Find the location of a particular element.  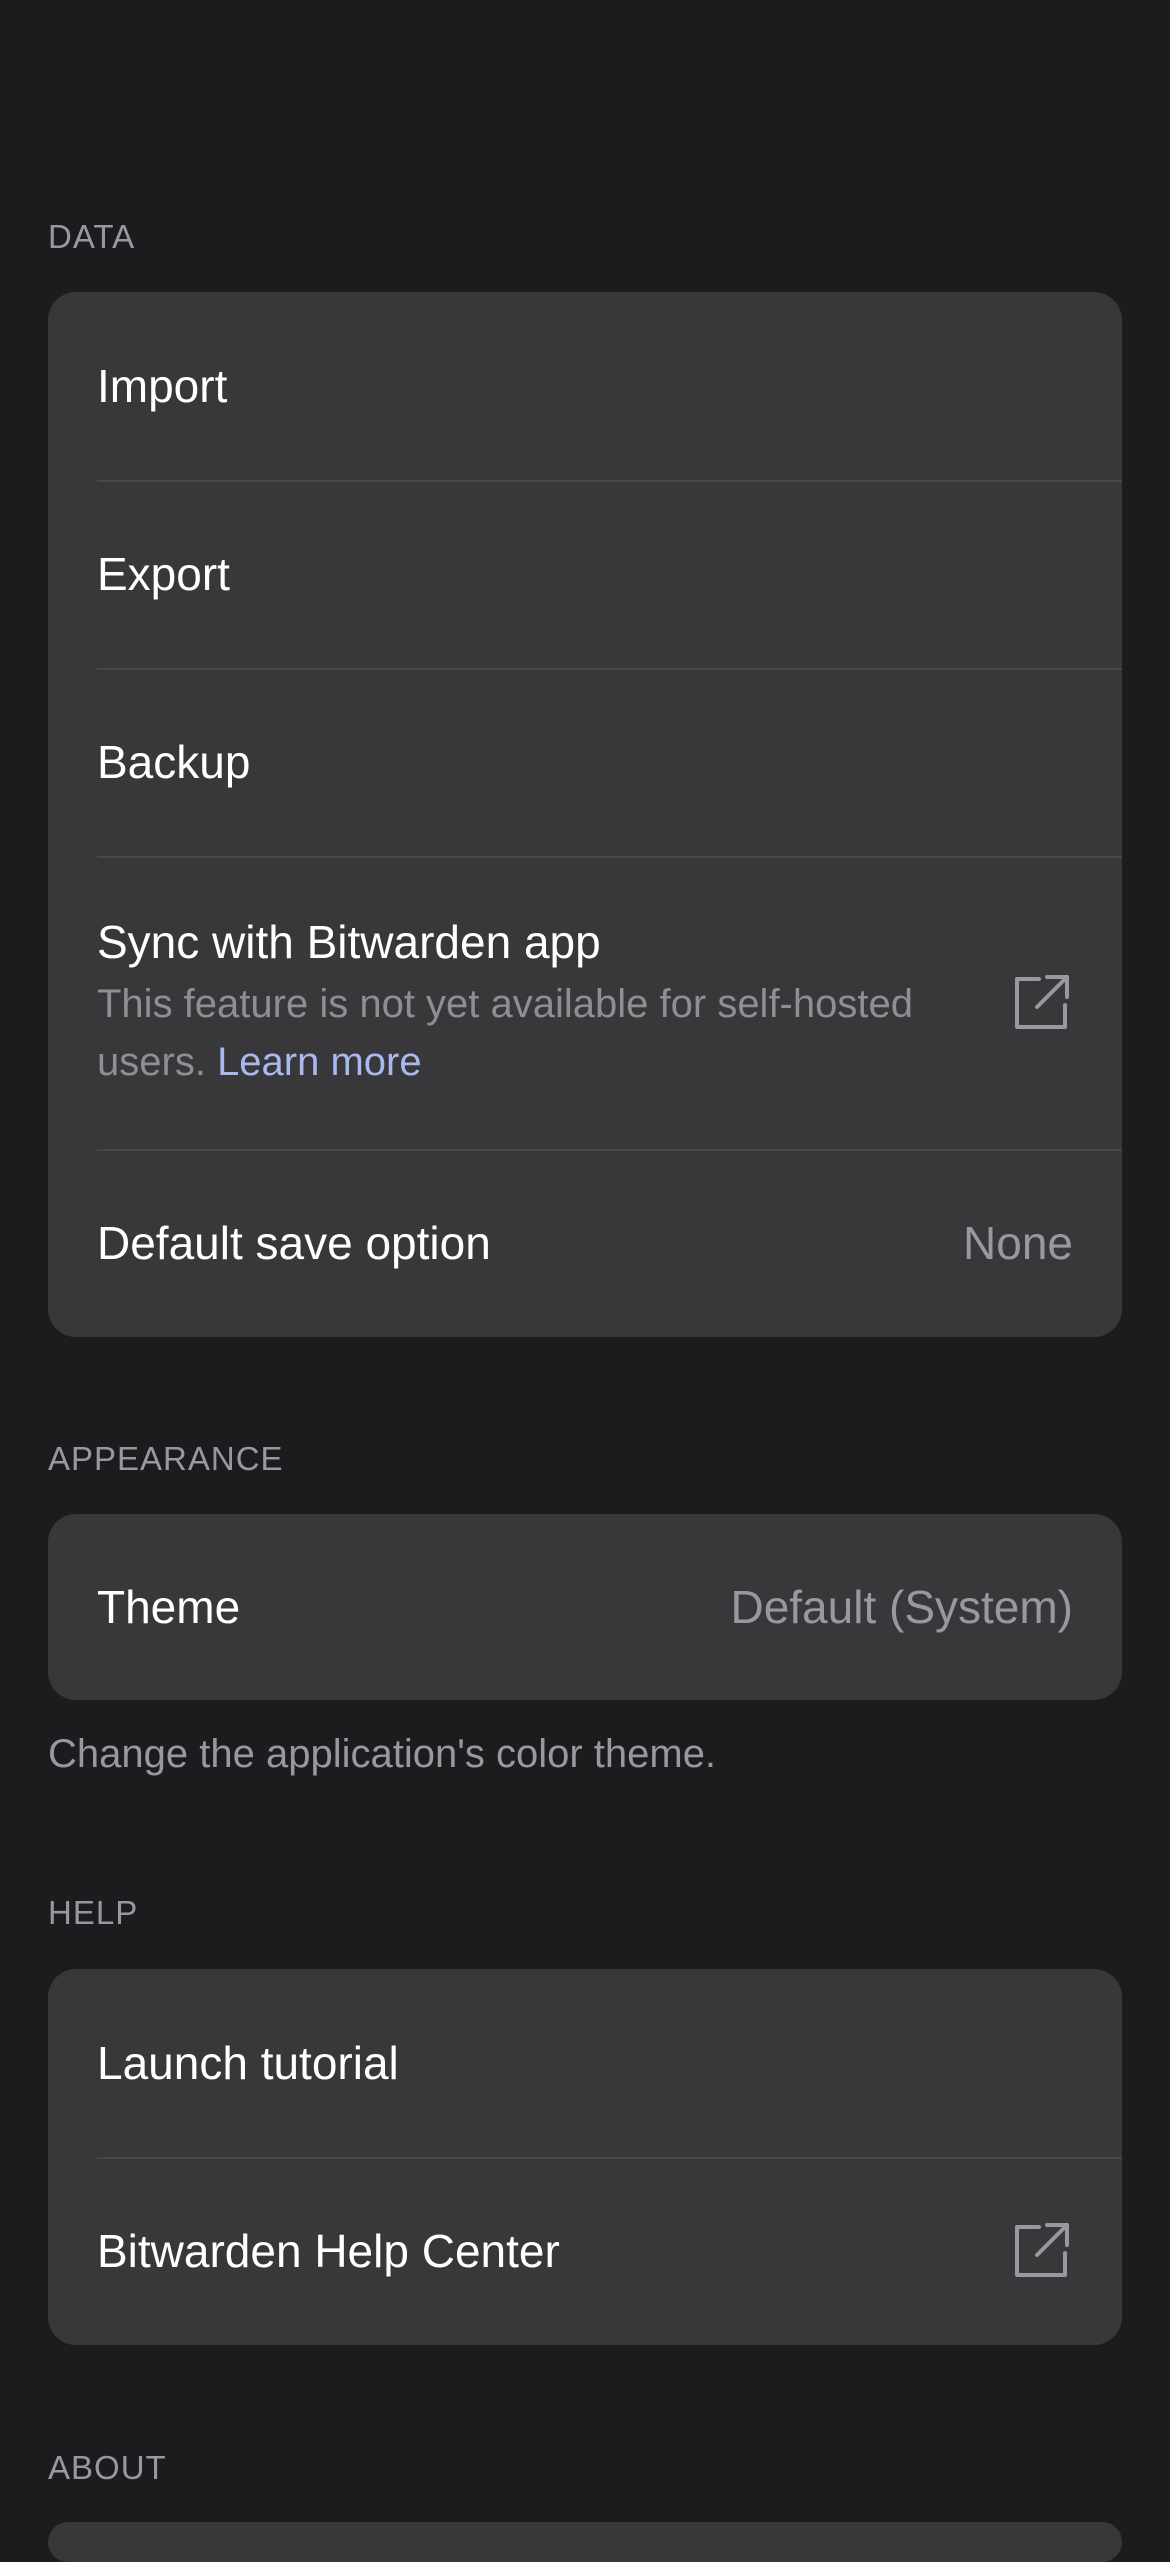

about-card is located at coordinates (585, 2542).